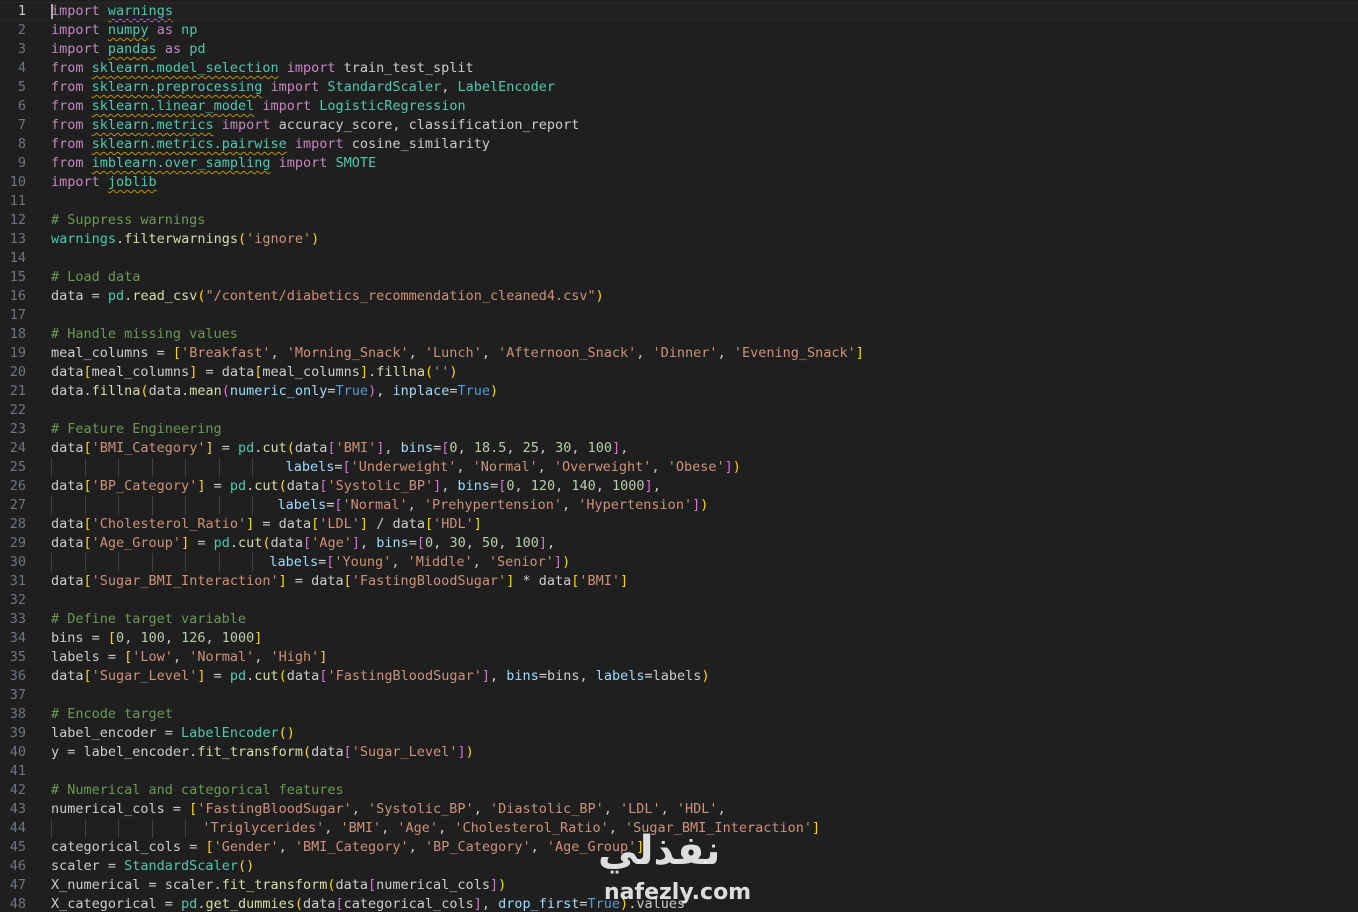 The height and width of the screenshot is (912, 1358). I want to click on line-number: 15, so click(17, 277).